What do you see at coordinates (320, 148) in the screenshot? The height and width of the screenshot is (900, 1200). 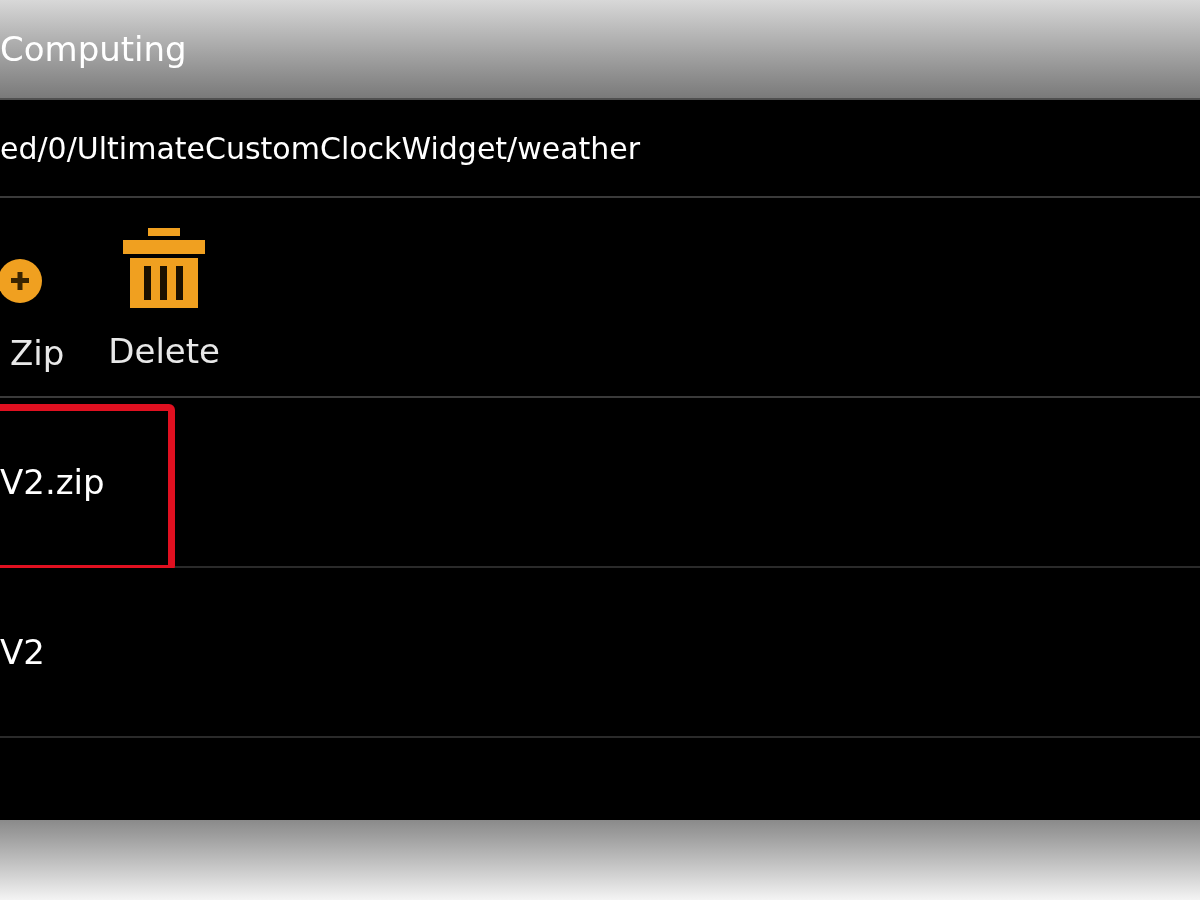 I see `folder-path: ed/0/UltimateCustomClockWidget/weather` at bounding box center [320, 148].